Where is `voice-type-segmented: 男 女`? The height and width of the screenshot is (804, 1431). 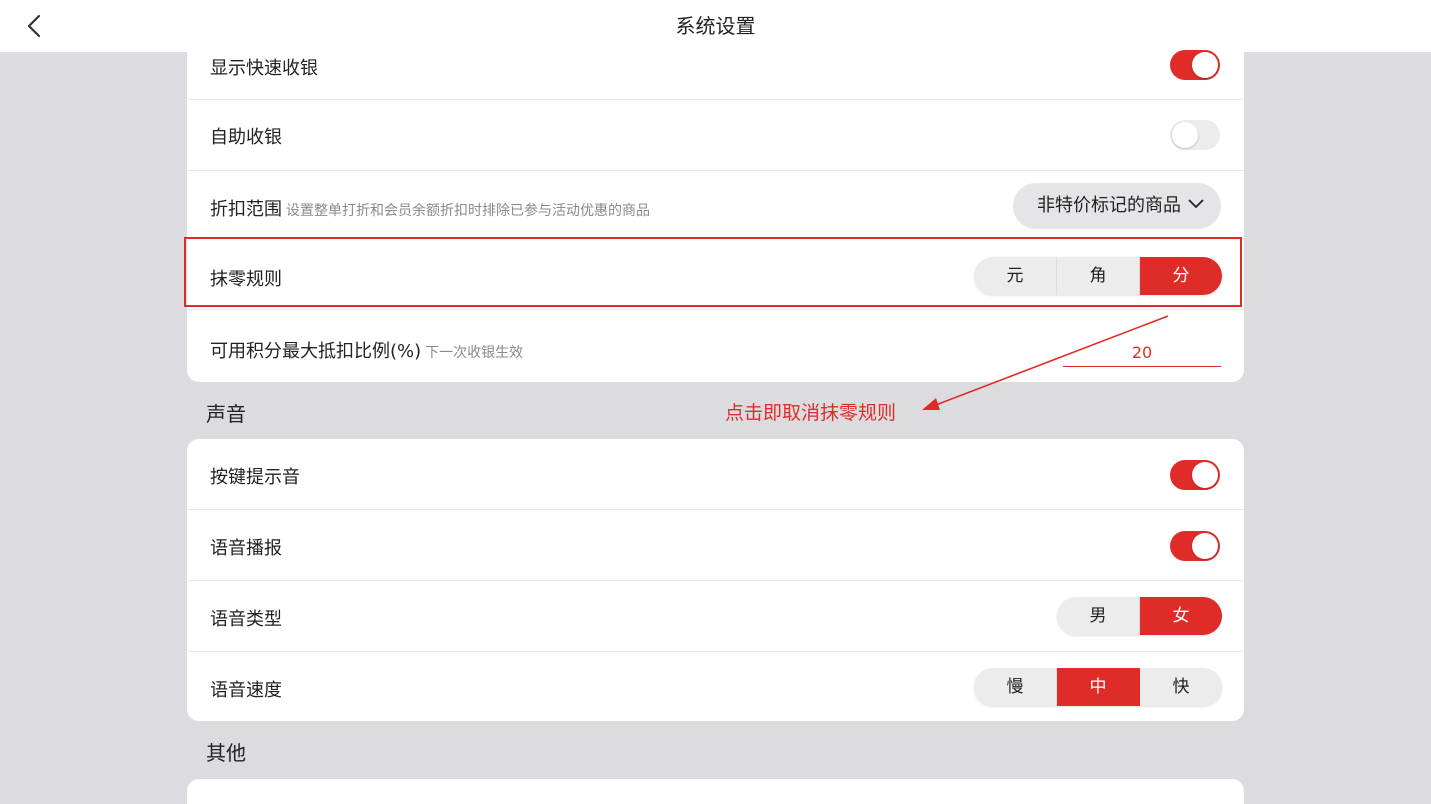
voice-type-segmented: 男 女 is located at coordinates (1139, 616).